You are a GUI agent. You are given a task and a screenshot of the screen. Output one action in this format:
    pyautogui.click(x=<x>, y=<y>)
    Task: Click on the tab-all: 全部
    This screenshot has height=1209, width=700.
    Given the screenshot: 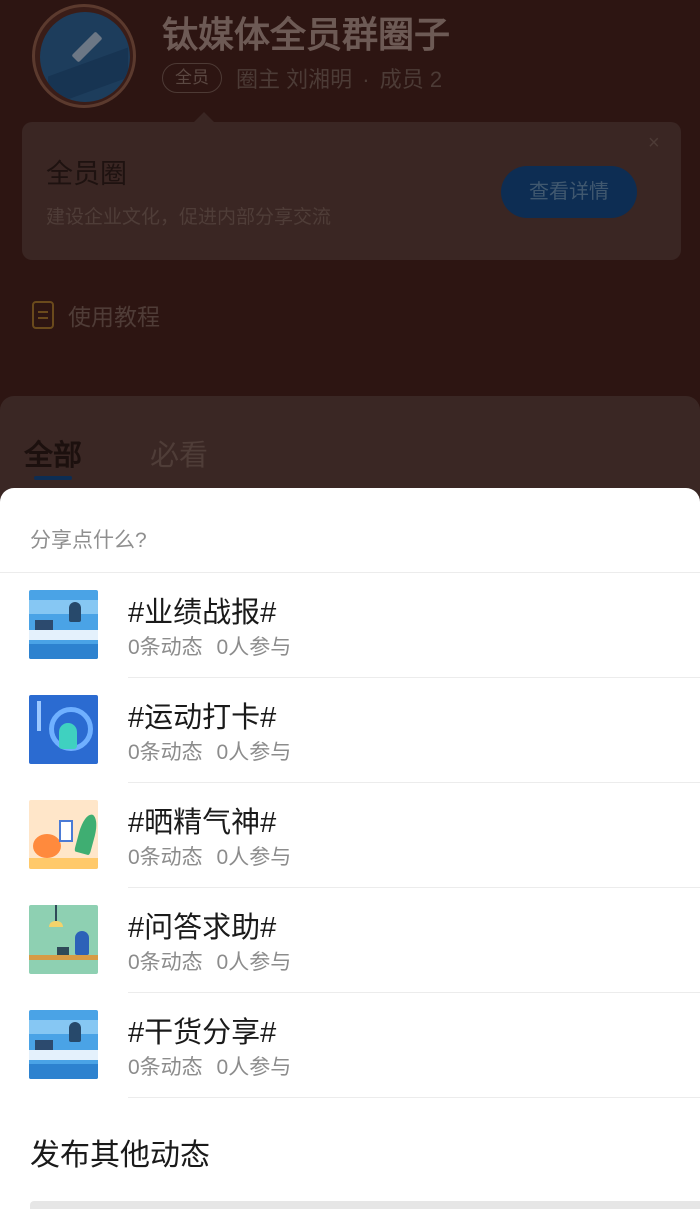 What is the action you would take?
    pyautogui.click(x=53, y=453)
    